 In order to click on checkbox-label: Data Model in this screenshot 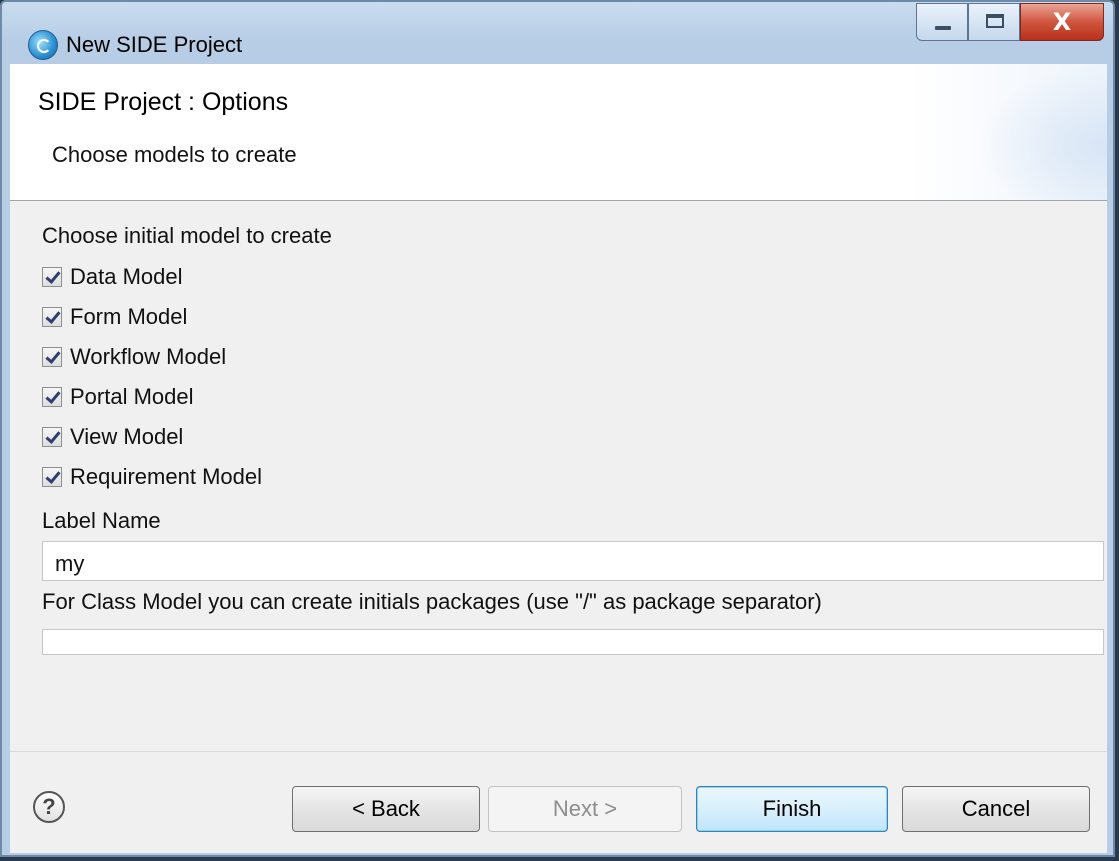, I will do `click(126, 276)`.